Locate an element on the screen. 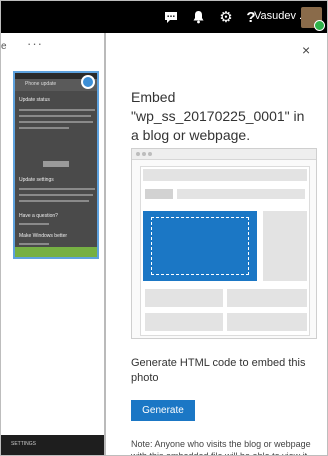  background-label: e is located at coordinates (4, 46).